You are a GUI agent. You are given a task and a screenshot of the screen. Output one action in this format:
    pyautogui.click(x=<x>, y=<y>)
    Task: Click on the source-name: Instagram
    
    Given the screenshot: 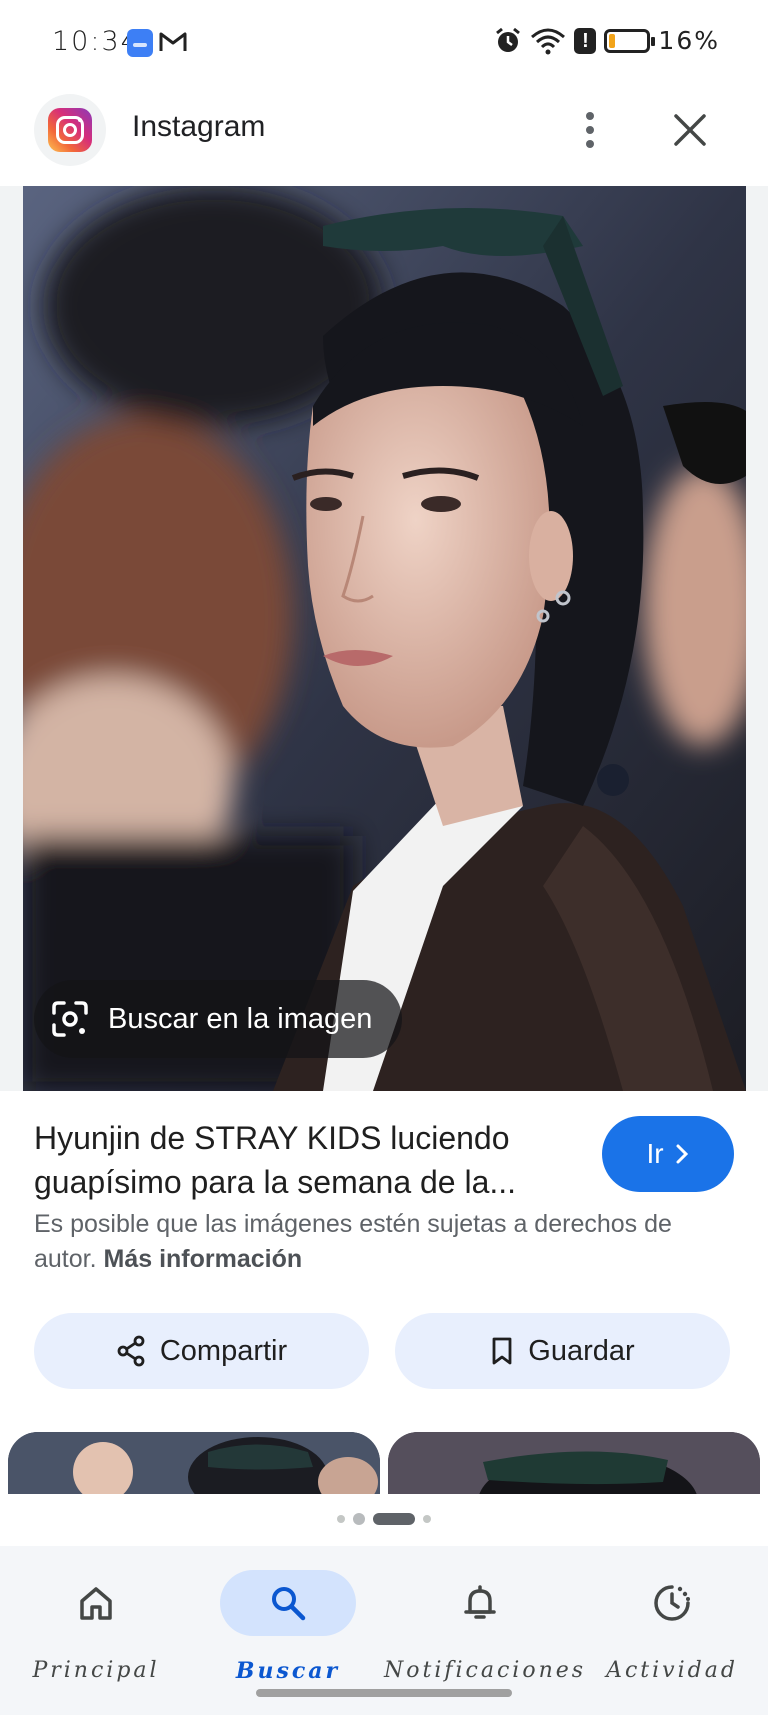 What is the action you would take?
    pyautogui.click(x=198, y=127)
    